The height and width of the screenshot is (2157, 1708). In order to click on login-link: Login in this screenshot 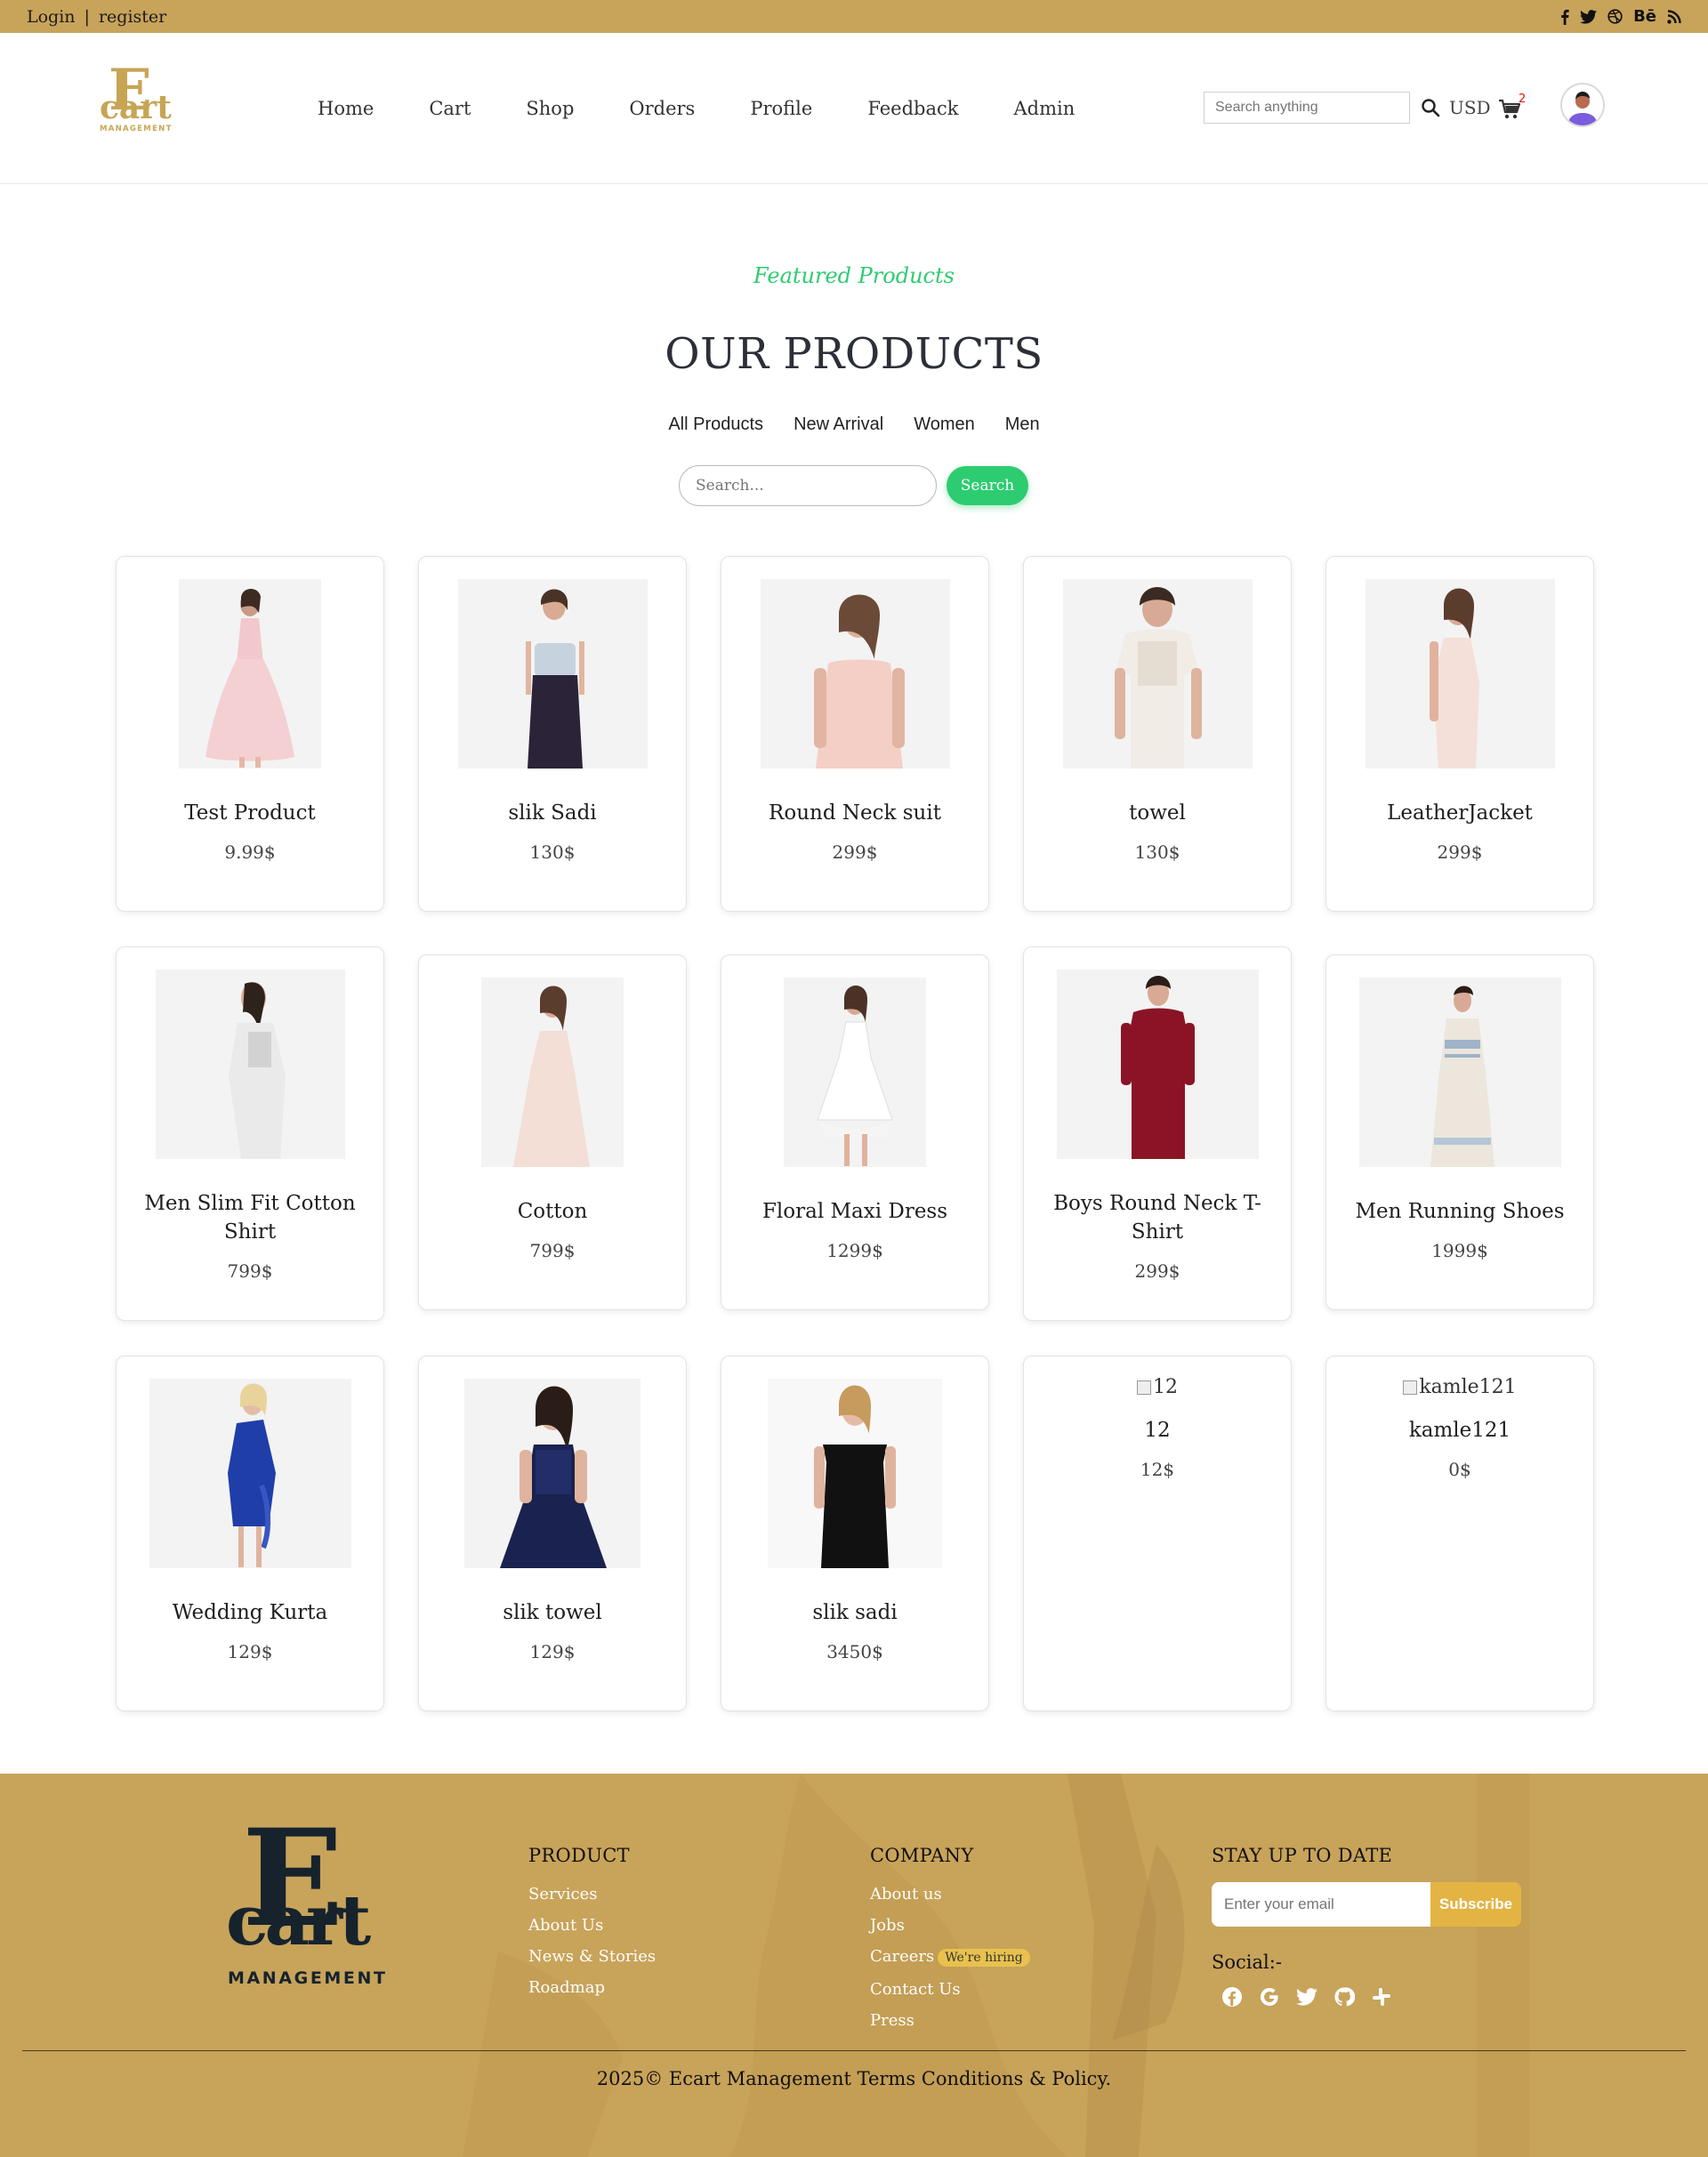, I will do `click(51, 17)`.